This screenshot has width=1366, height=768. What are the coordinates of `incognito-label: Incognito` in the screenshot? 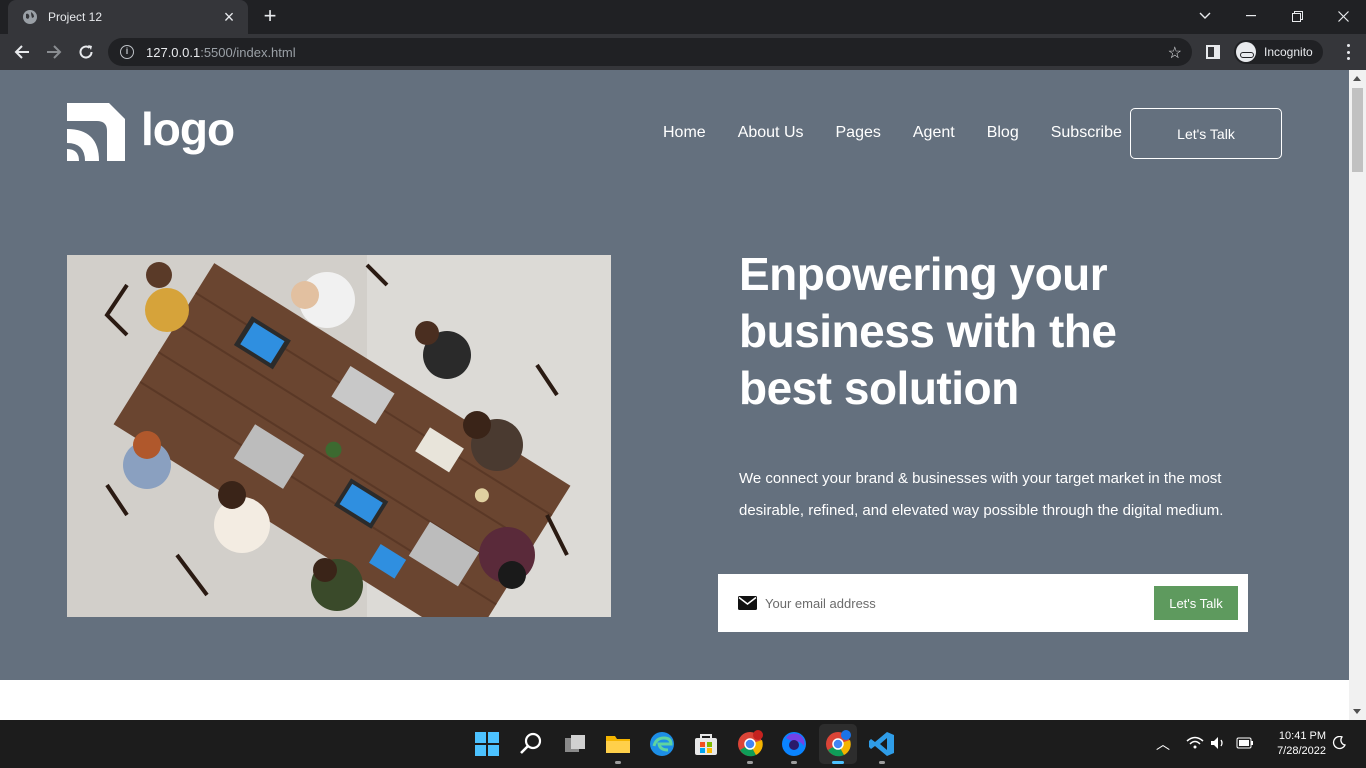 It's located at (1288, 52).